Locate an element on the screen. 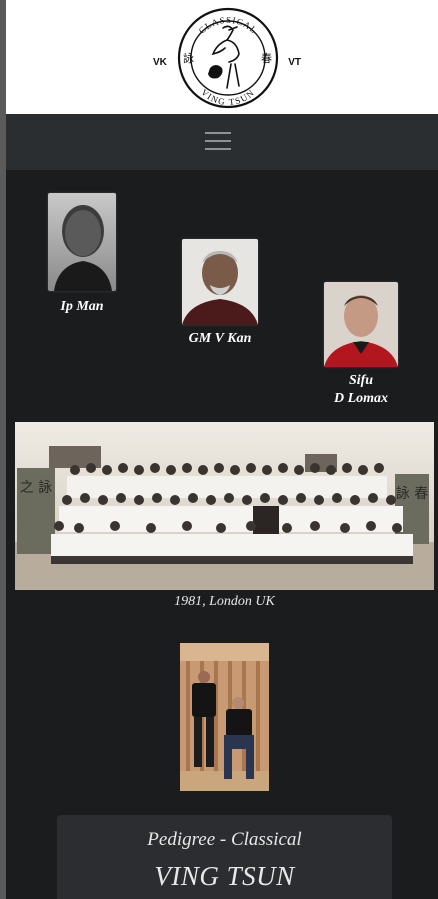 The width and height of the screenshot is (438, 899). caption-sifu-d-lomax: Sifu D Lomax is located at coordinates (361, 390).